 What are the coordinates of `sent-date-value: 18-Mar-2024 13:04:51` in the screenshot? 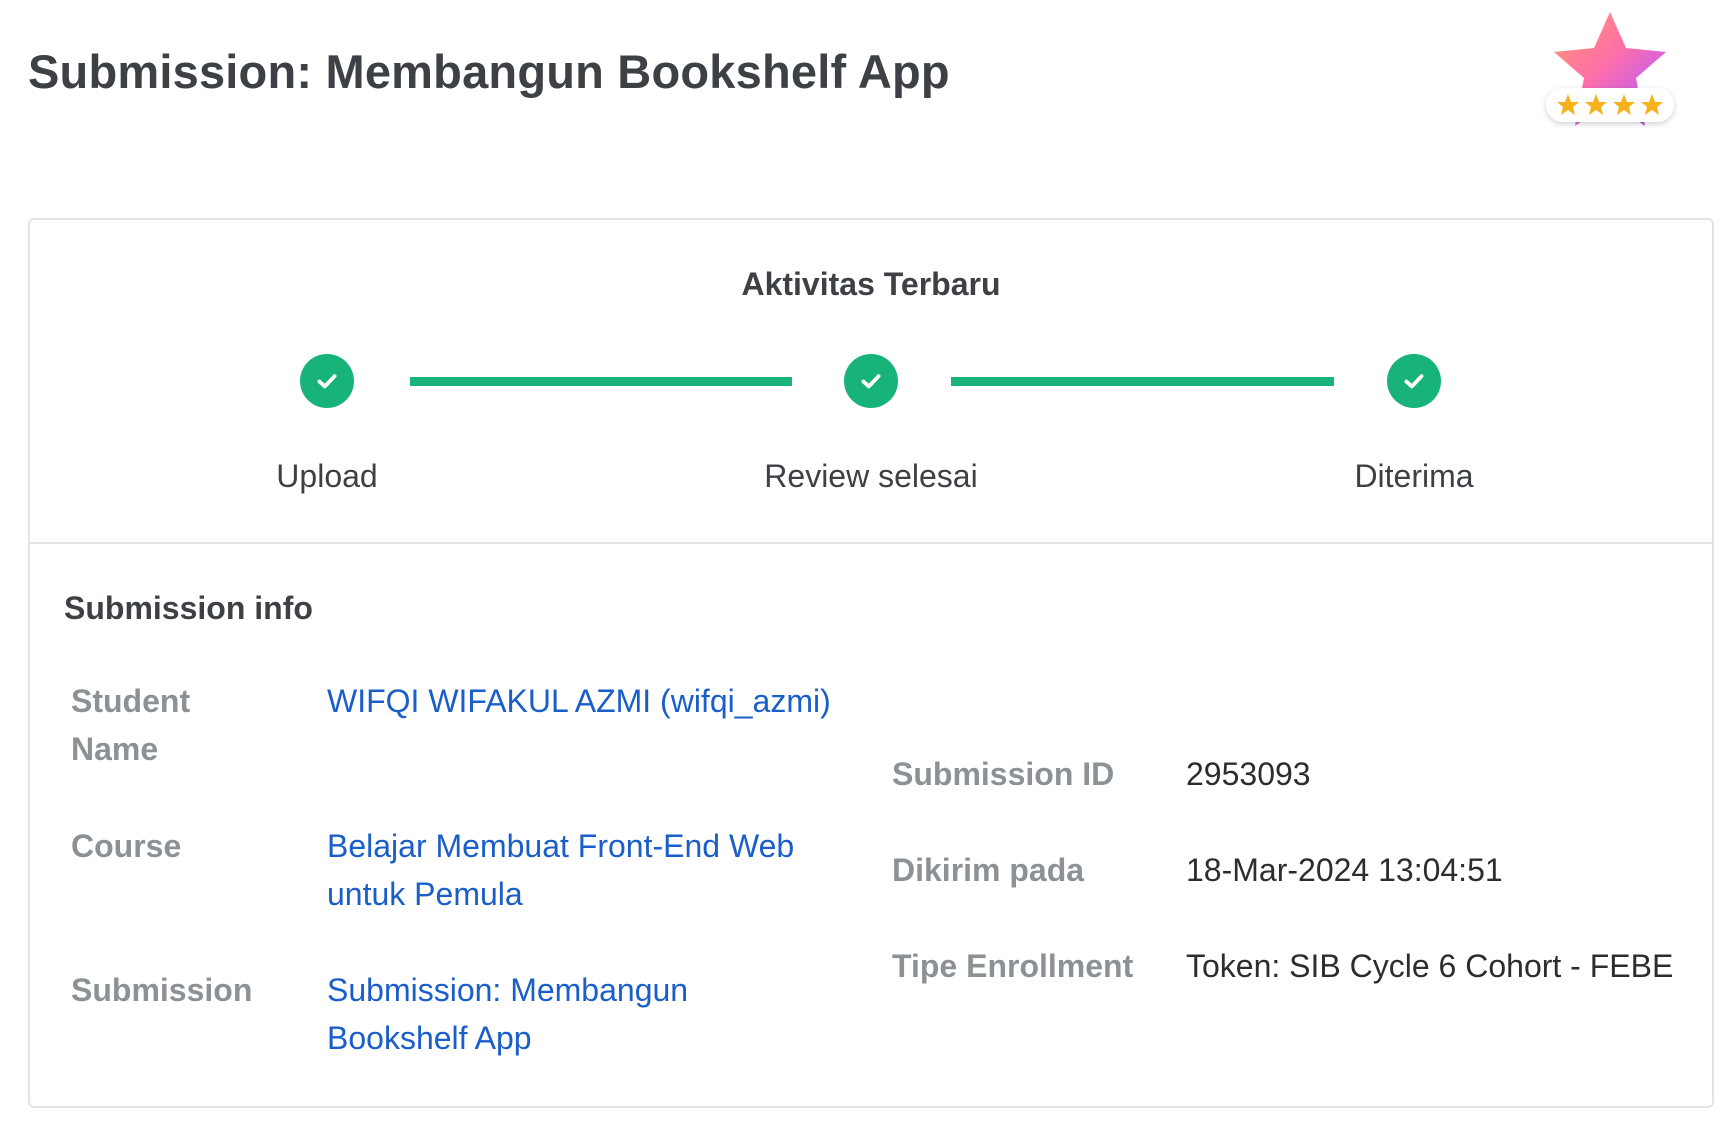 It's located at (1344, 870).